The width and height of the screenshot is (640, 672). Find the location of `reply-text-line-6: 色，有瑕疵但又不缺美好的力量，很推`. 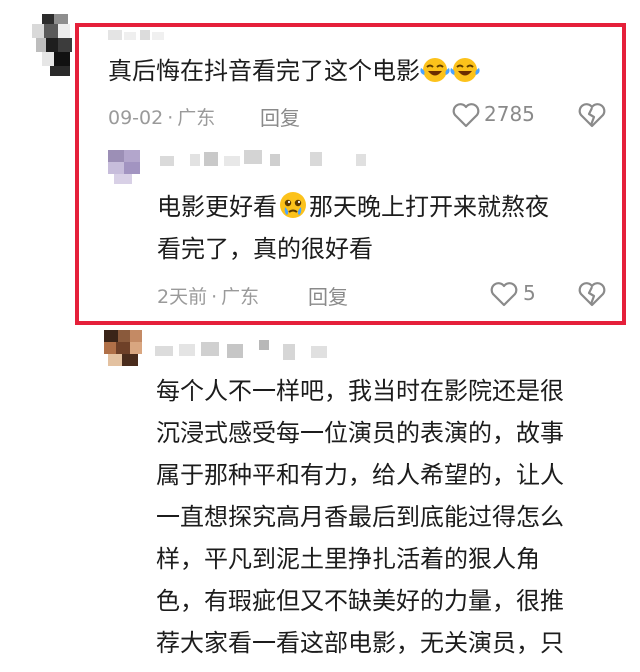

reply-text-line-6: 色，有瑕疵但又不缺美好的力量，很推 is located at coordinates (360, 601).